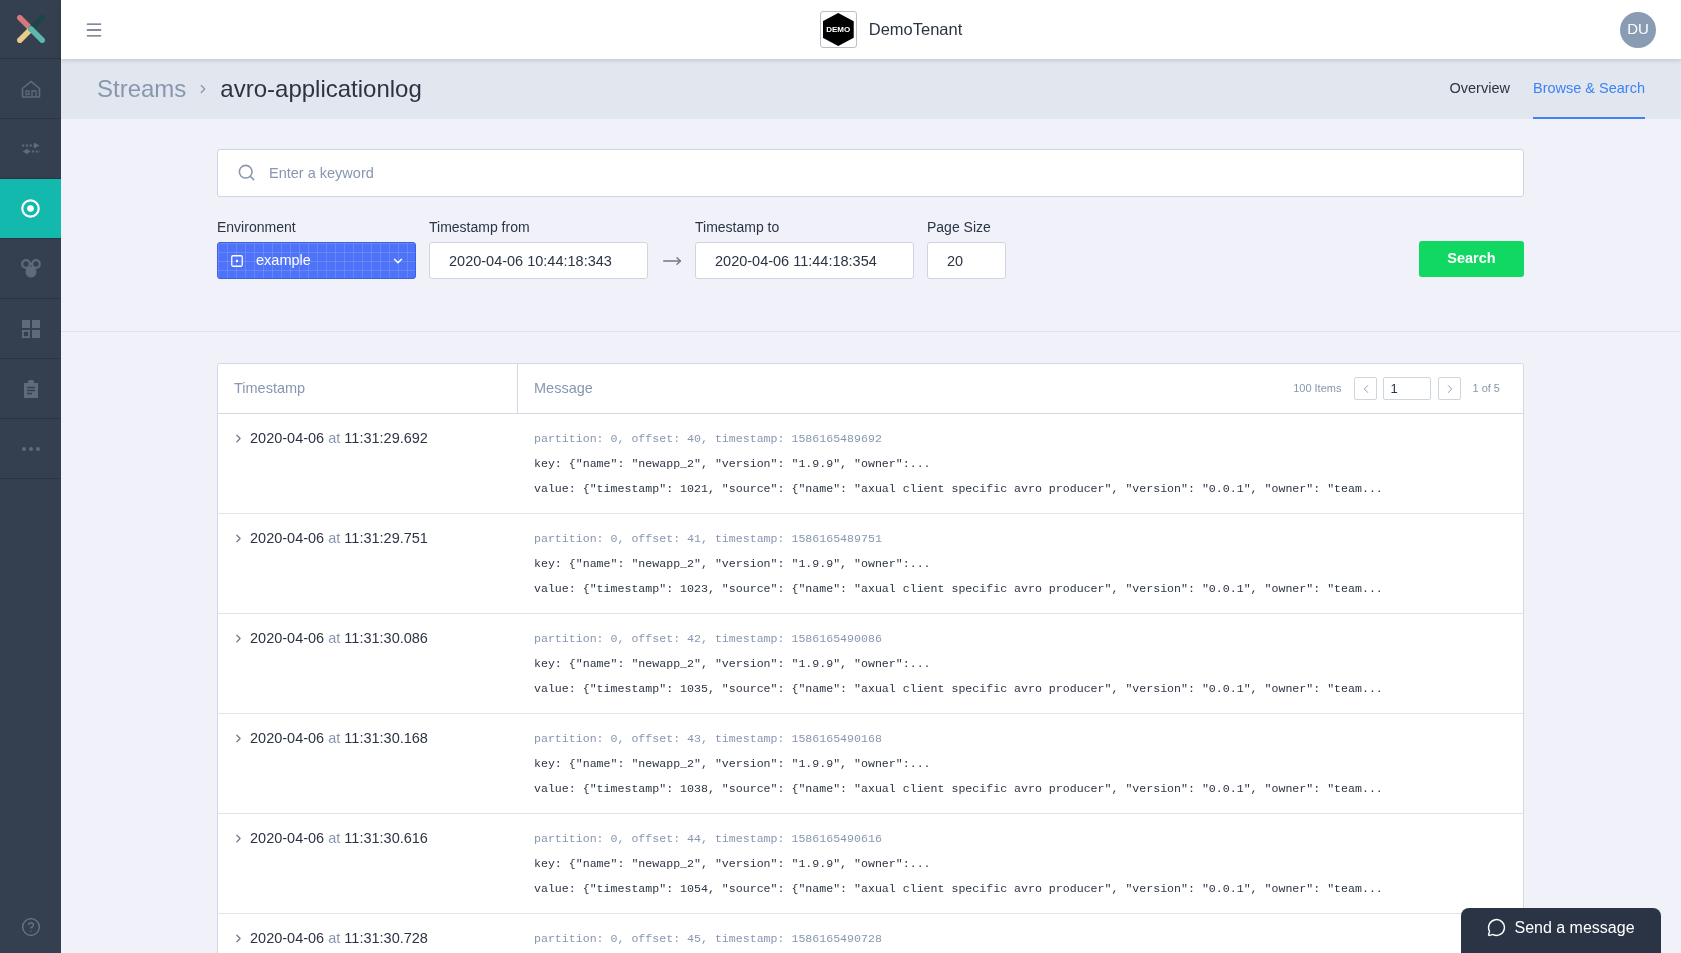 Image resolution: width=1681 pixels, height=953 pixels. What do you see at coordinates (966, 260) in the screenshot?
I see `page-size-field: 20` at bounding box center [966, 260].